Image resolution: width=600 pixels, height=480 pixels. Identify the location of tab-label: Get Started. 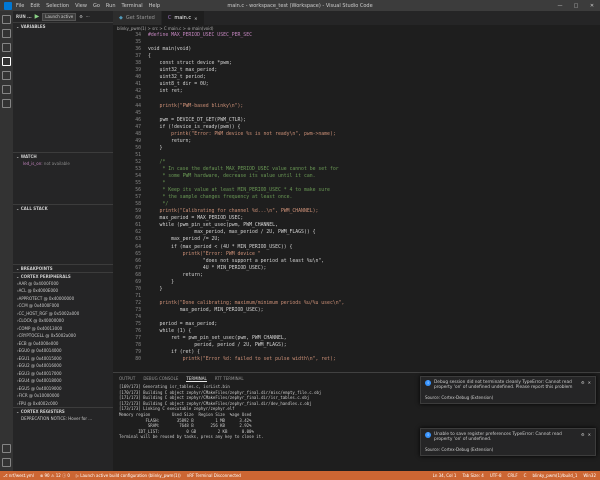
(140, 18).